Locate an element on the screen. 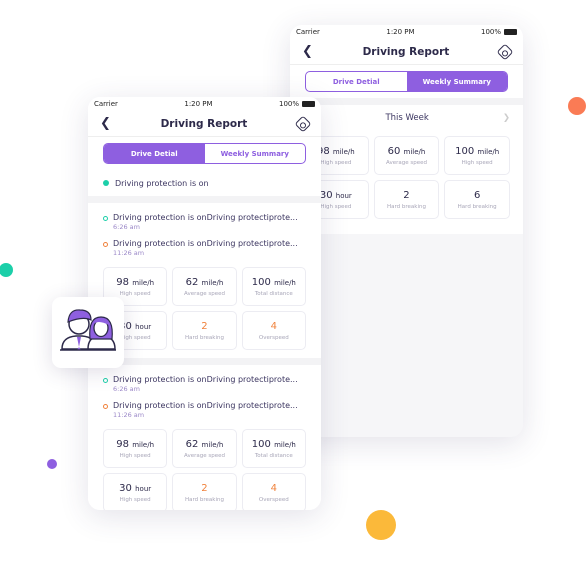 The height and width of the screenshot is (561, 586). stat-card: 62 mile/h Average speed is located at coordinates (204, 448).